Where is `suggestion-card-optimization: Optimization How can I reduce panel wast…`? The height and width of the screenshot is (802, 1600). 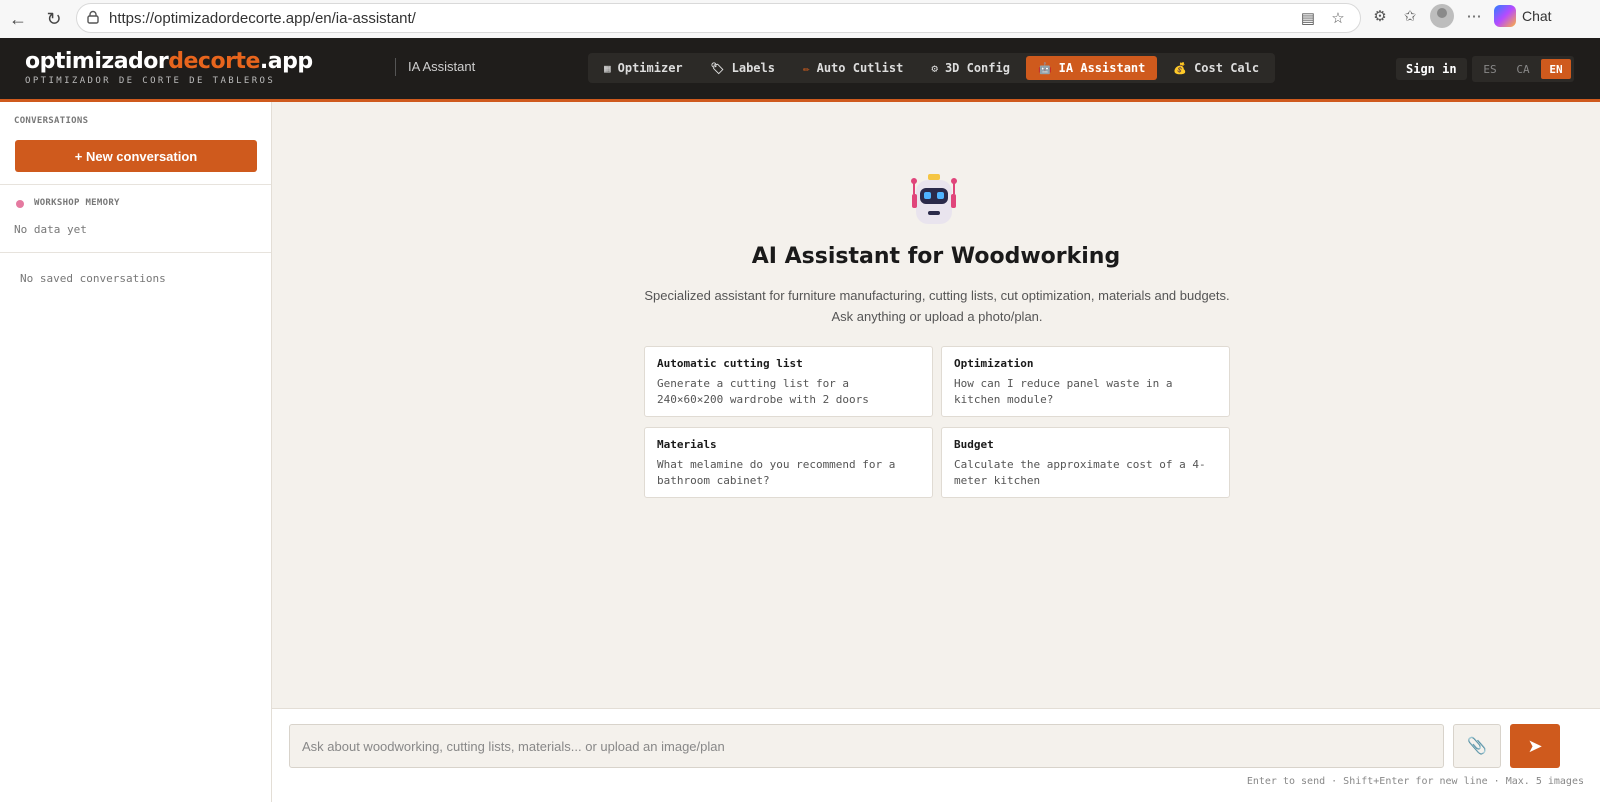 suggestion-card-optimization: Optimization How can I reduce panel wast… is located at coordinates (1085, 381).